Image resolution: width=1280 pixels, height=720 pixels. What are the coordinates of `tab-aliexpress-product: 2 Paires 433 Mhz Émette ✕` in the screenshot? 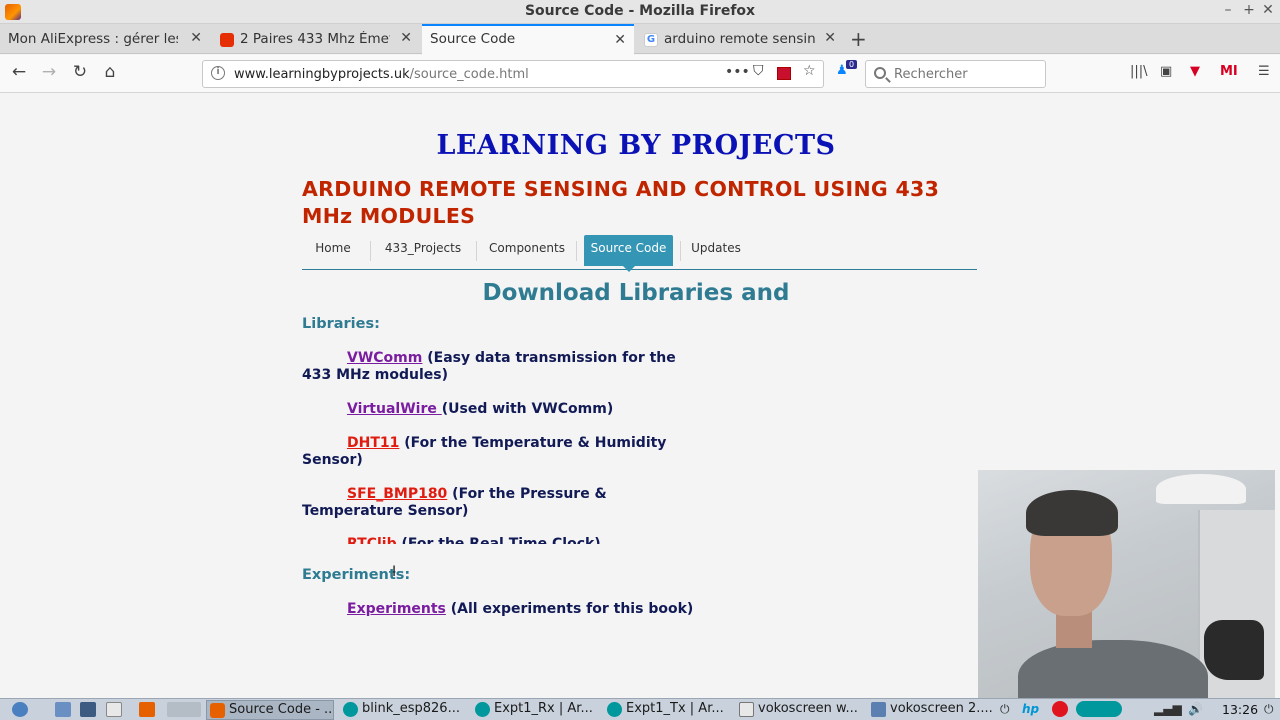 It's located at (316, 39).